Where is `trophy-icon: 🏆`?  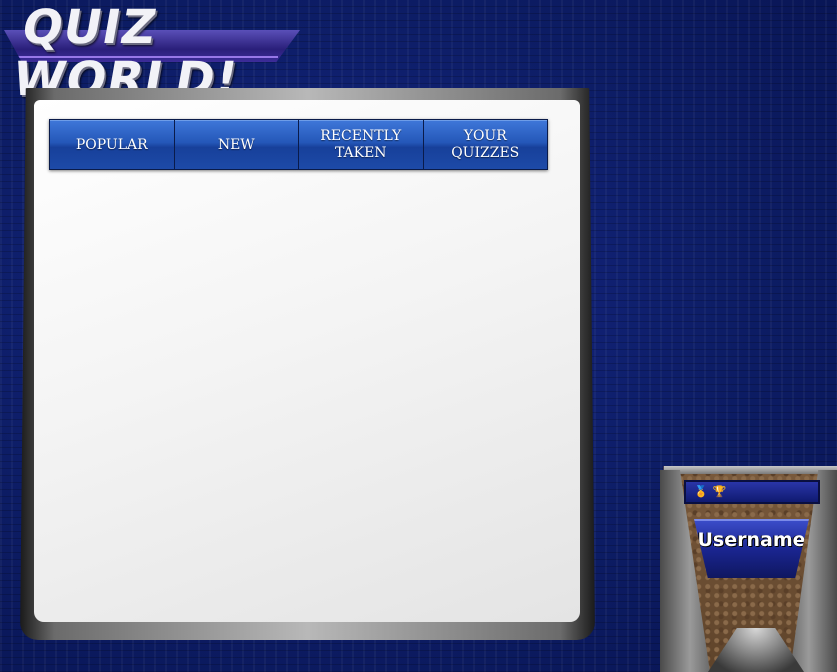 trophy-icon: 🏆 is located at coordinates (719, 491).